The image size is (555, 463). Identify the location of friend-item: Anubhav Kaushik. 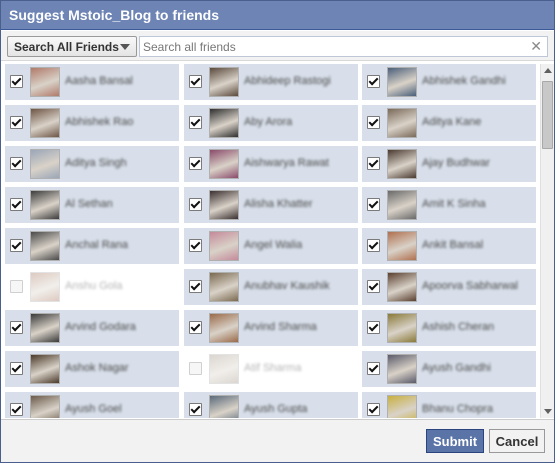
(271, 287).